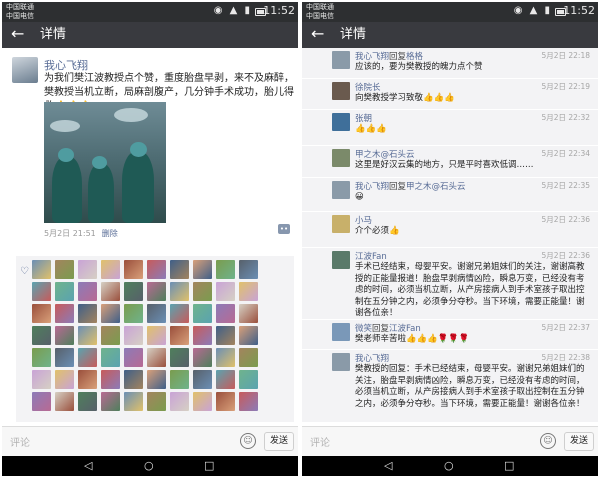 This screenshot has width=600, height=478. Describe the element at coordinates (372, 358) in the screenshot. I see `commenter-name: 我心飞翔` at that location.